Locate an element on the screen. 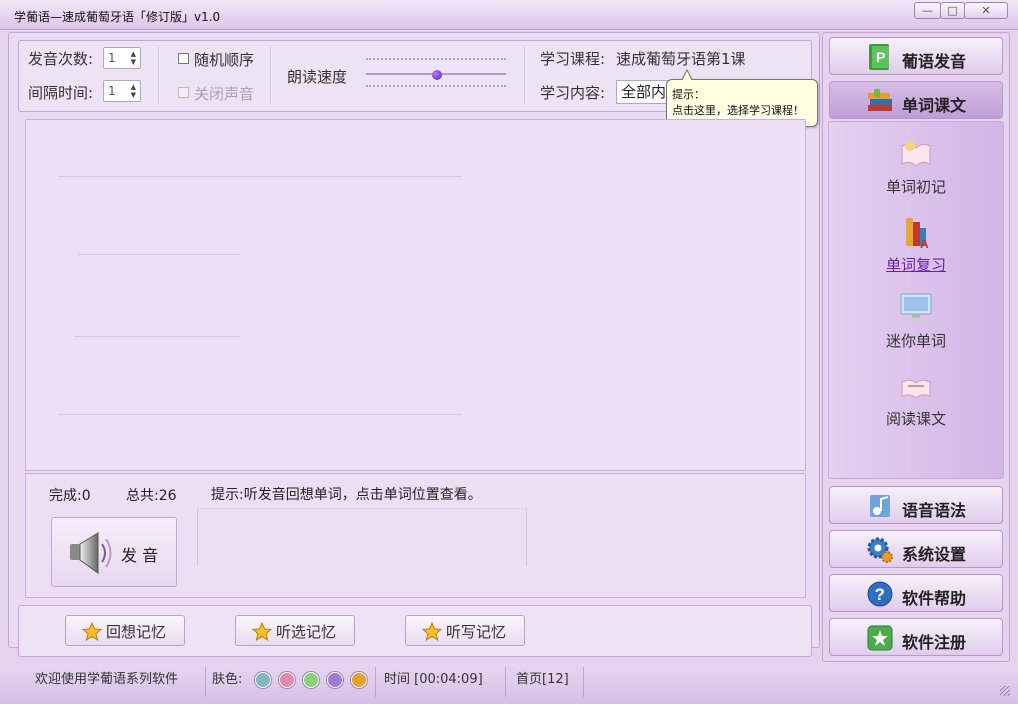 The height and width of the screenshot is (704, 1018). minimize-button: — is located at coordinates (927, 10).